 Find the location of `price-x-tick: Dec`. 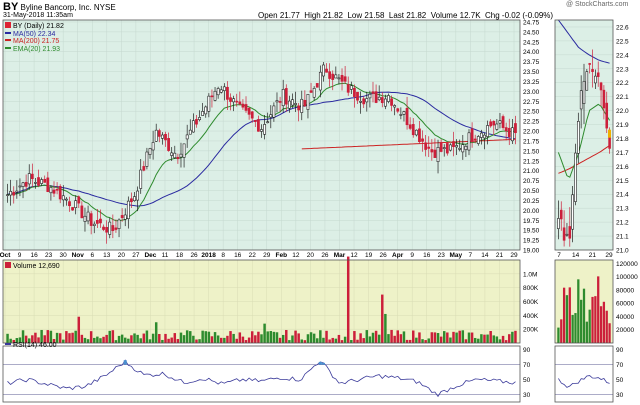

price-x-tick: Dec is located at coordinates (150, 255).